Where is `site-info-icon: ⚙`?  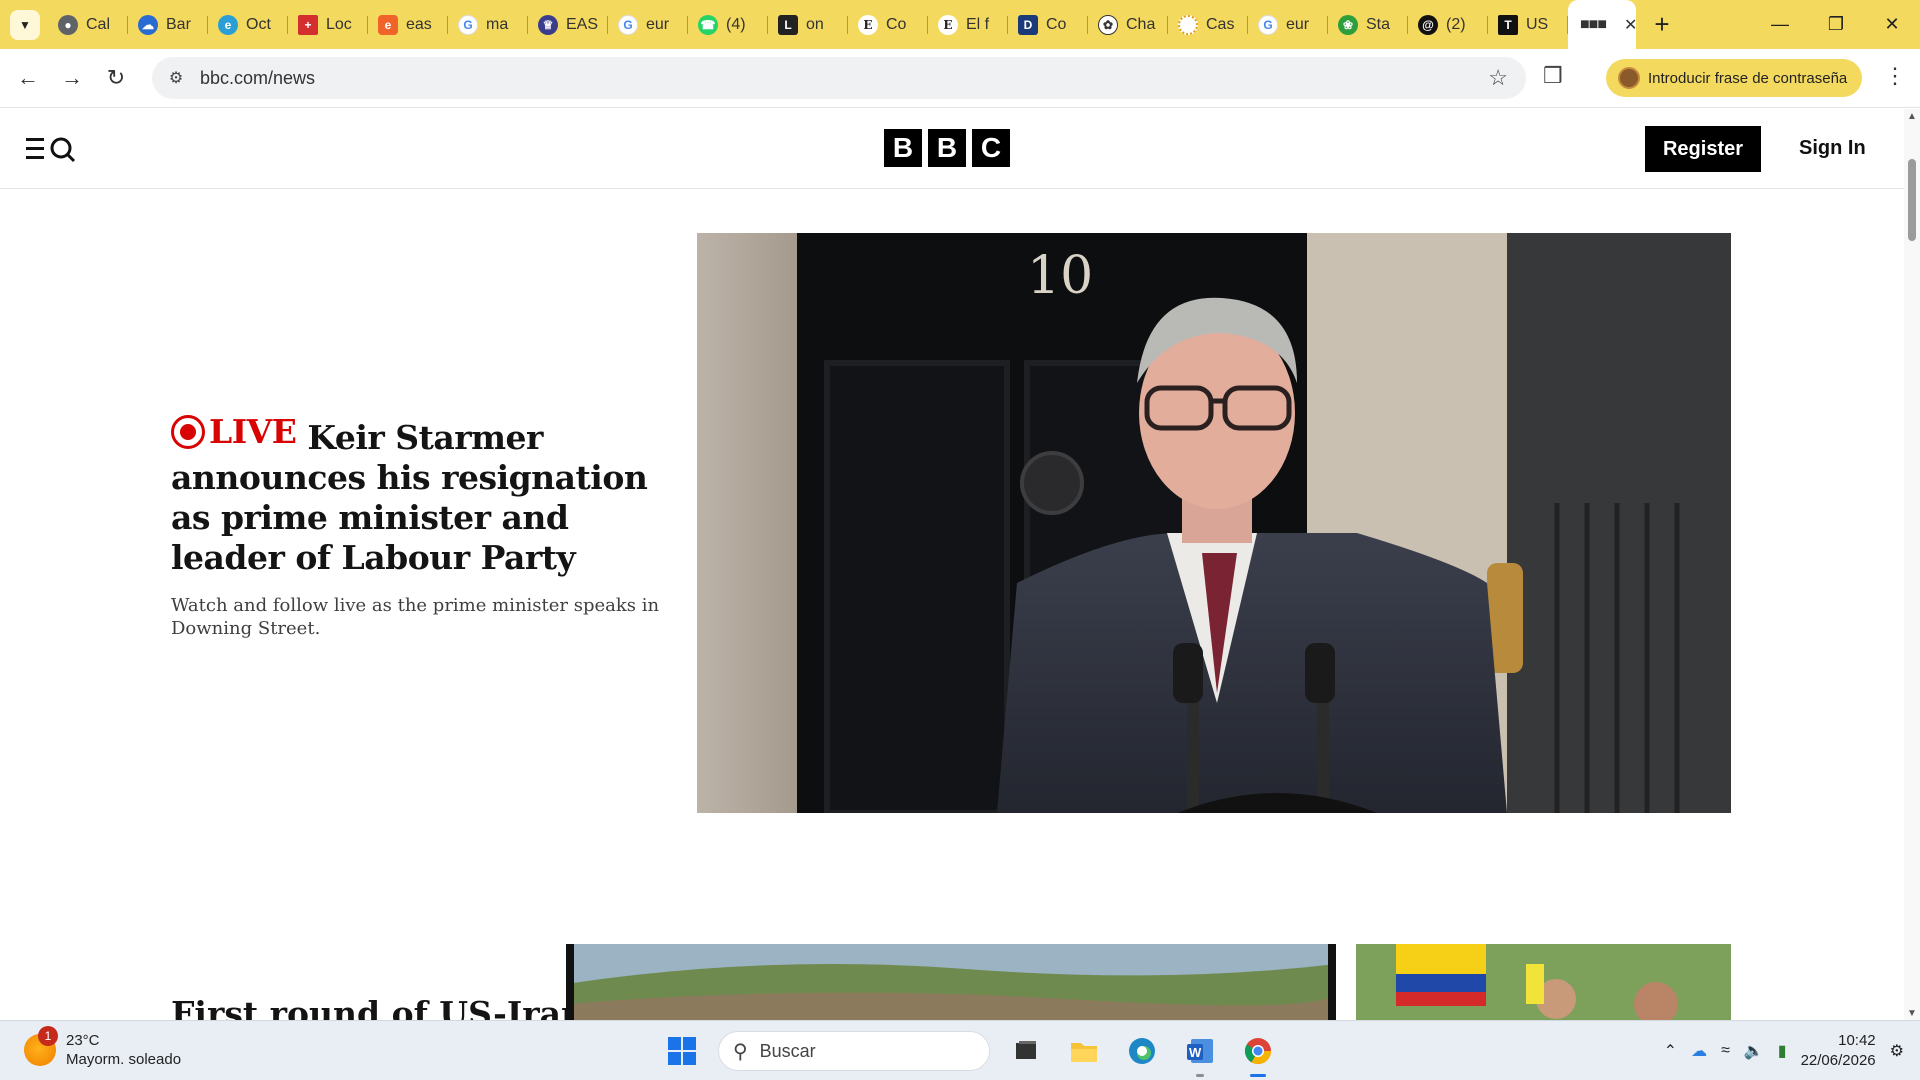 site-info-icon: ⚙ is located at coordinates (176, 78).